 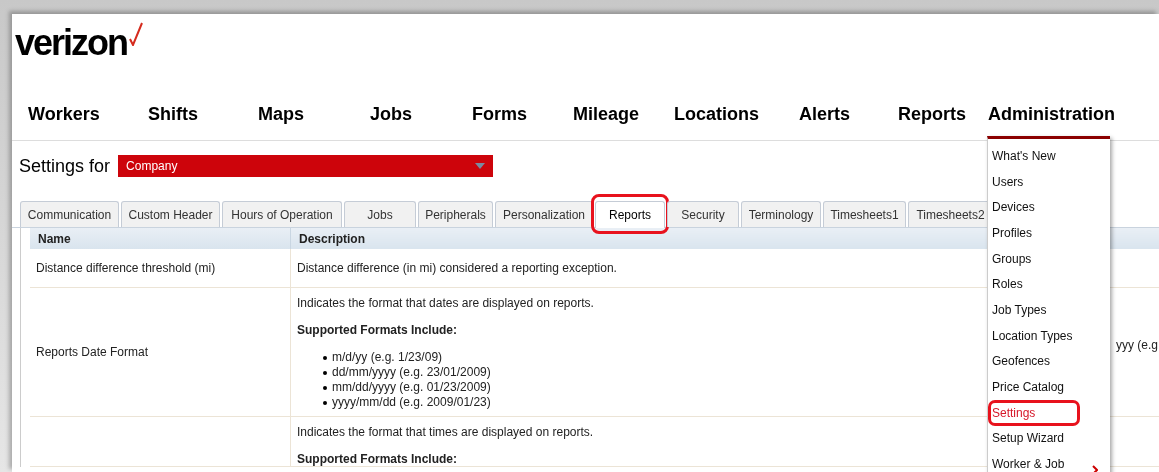 I want to click on company-dropdown: Company, so click(x=306, y=166).